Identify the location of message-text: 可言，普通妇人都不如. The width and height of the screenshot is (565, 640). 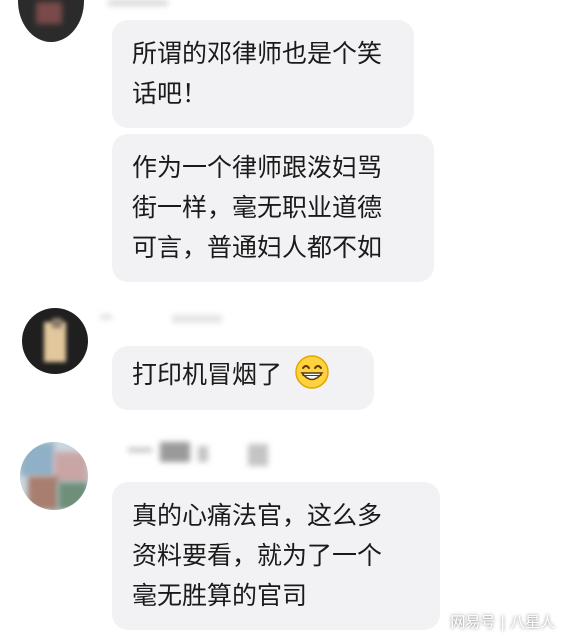
(257, 247).